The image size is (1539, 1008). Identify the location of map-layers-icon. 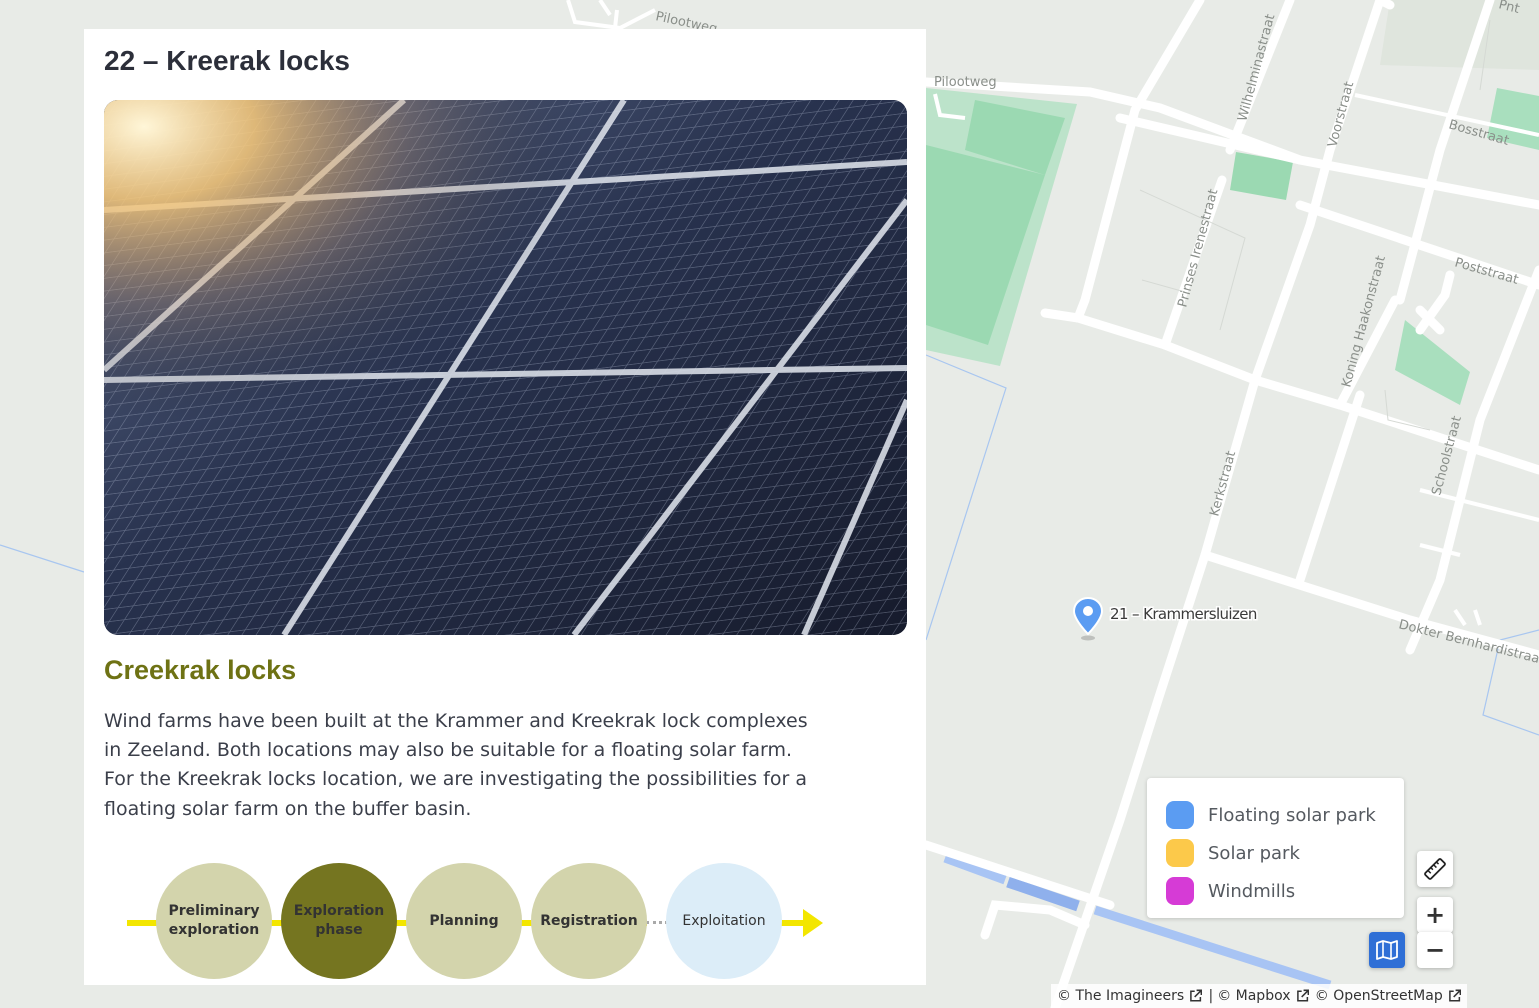
(1387, 950).